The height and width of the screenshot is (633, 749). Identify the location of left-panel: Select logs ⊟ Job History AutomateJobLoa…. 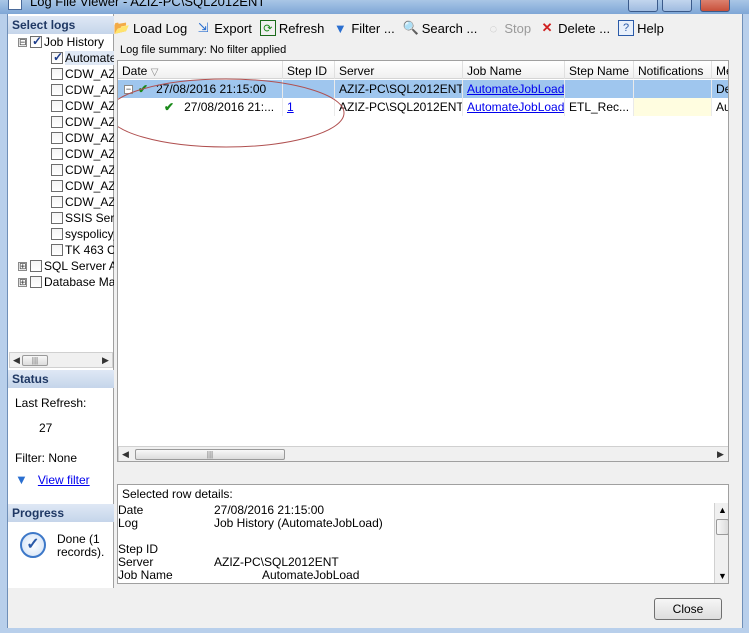
(61, 301).